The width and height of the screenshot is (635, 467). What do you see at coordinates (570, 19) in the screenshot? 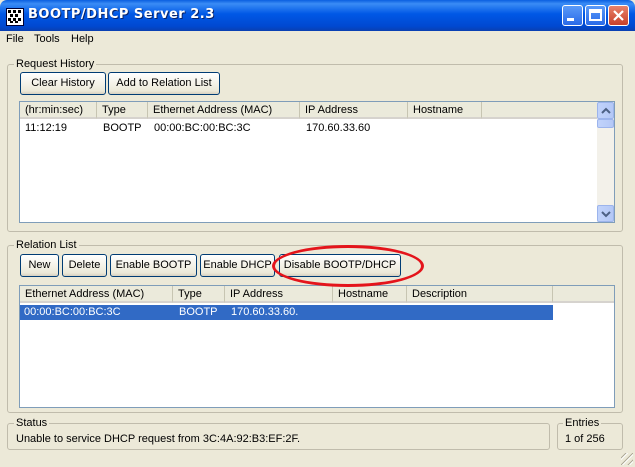
I see `minimize-icon` at bounding box center [570, 19].